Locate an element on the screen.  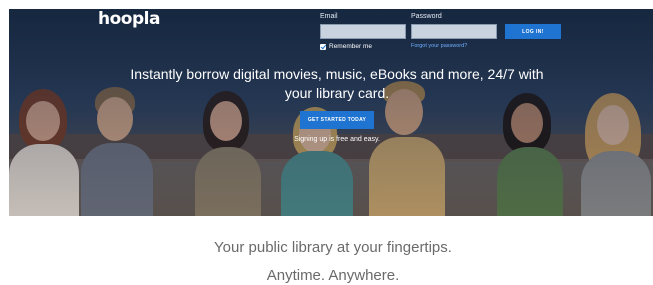
forgot-password-link: Forgot your password? is located at coordinates (439, 46).